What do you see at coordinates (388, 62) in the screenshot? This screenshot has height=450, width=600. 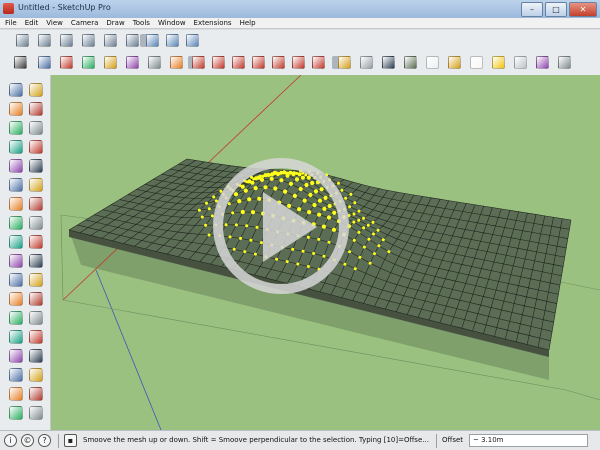 I see `section-icon` at bounding box center [388, 62].